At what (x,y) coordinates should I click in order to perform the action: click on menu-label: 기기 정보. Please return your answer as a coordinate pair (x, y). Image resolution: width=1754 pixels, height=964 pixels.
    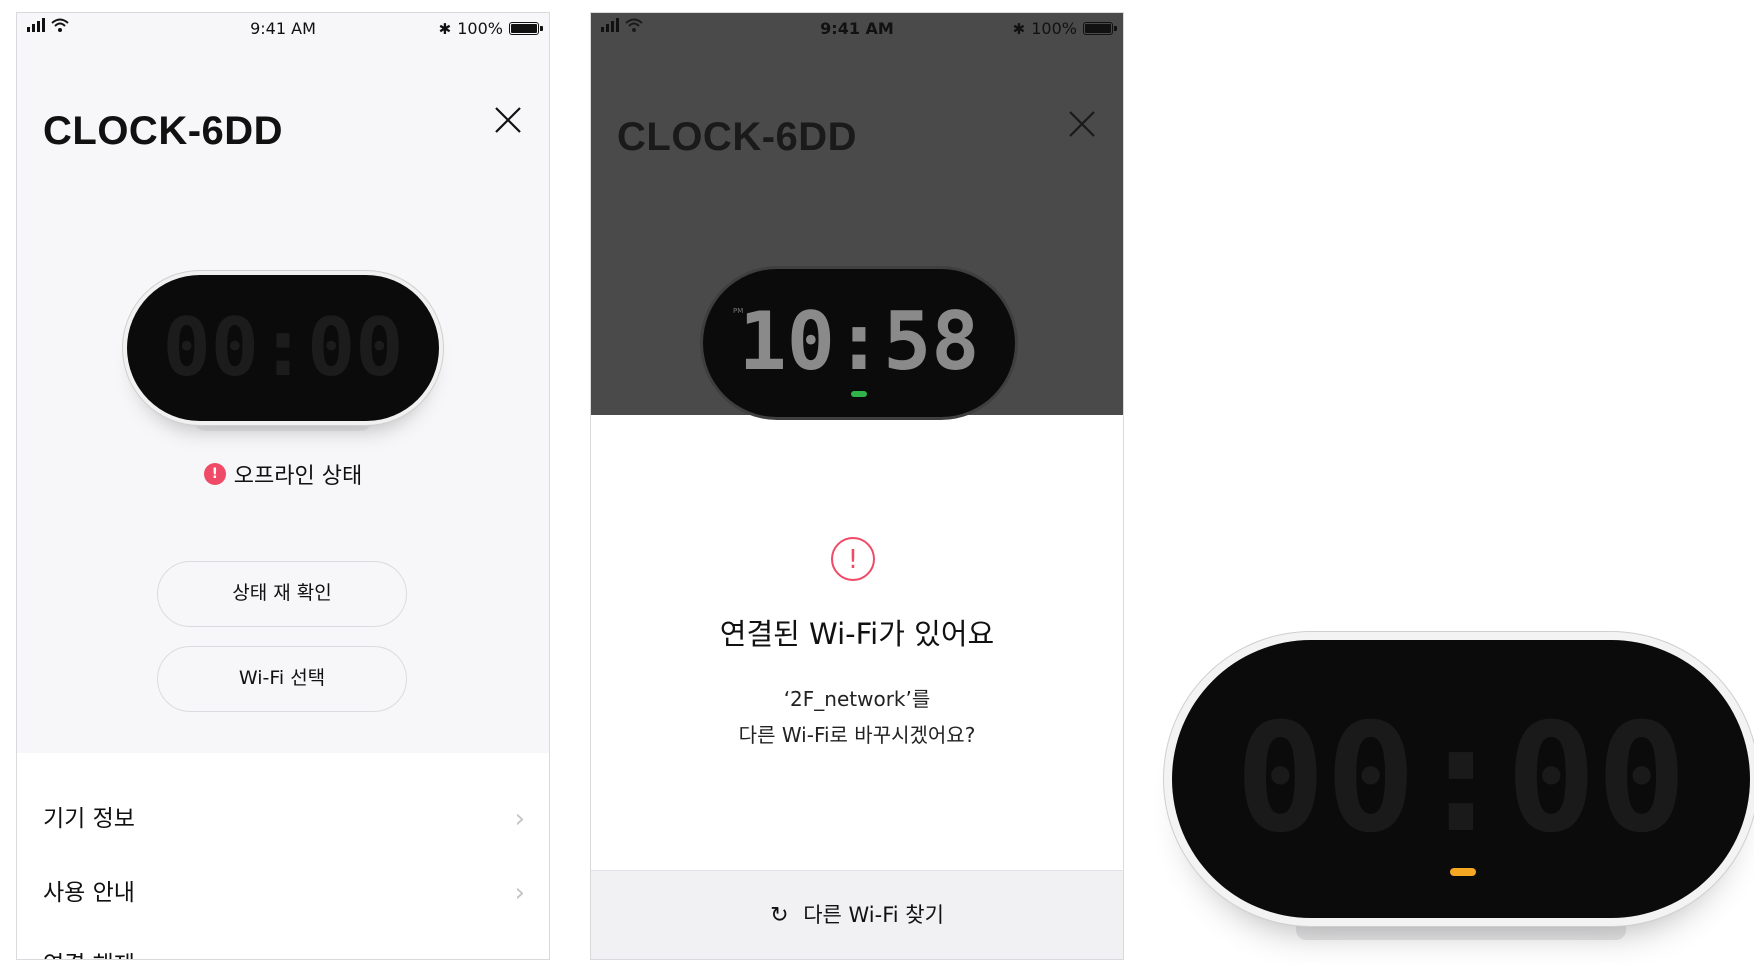
    Looking at the image, I should click on (89, 819).